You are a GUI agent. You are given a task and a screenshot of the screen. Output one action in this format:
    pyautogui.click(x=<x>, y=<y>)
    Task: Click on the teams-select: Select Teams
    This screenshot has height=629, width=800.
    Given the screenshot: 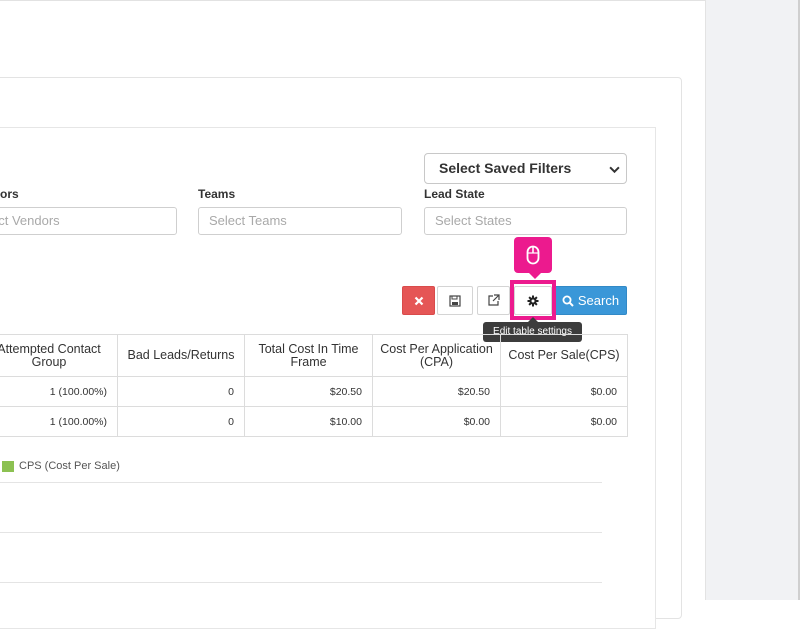 What is the action you would take?
    pyautogui.click(x=300, y=221)
    